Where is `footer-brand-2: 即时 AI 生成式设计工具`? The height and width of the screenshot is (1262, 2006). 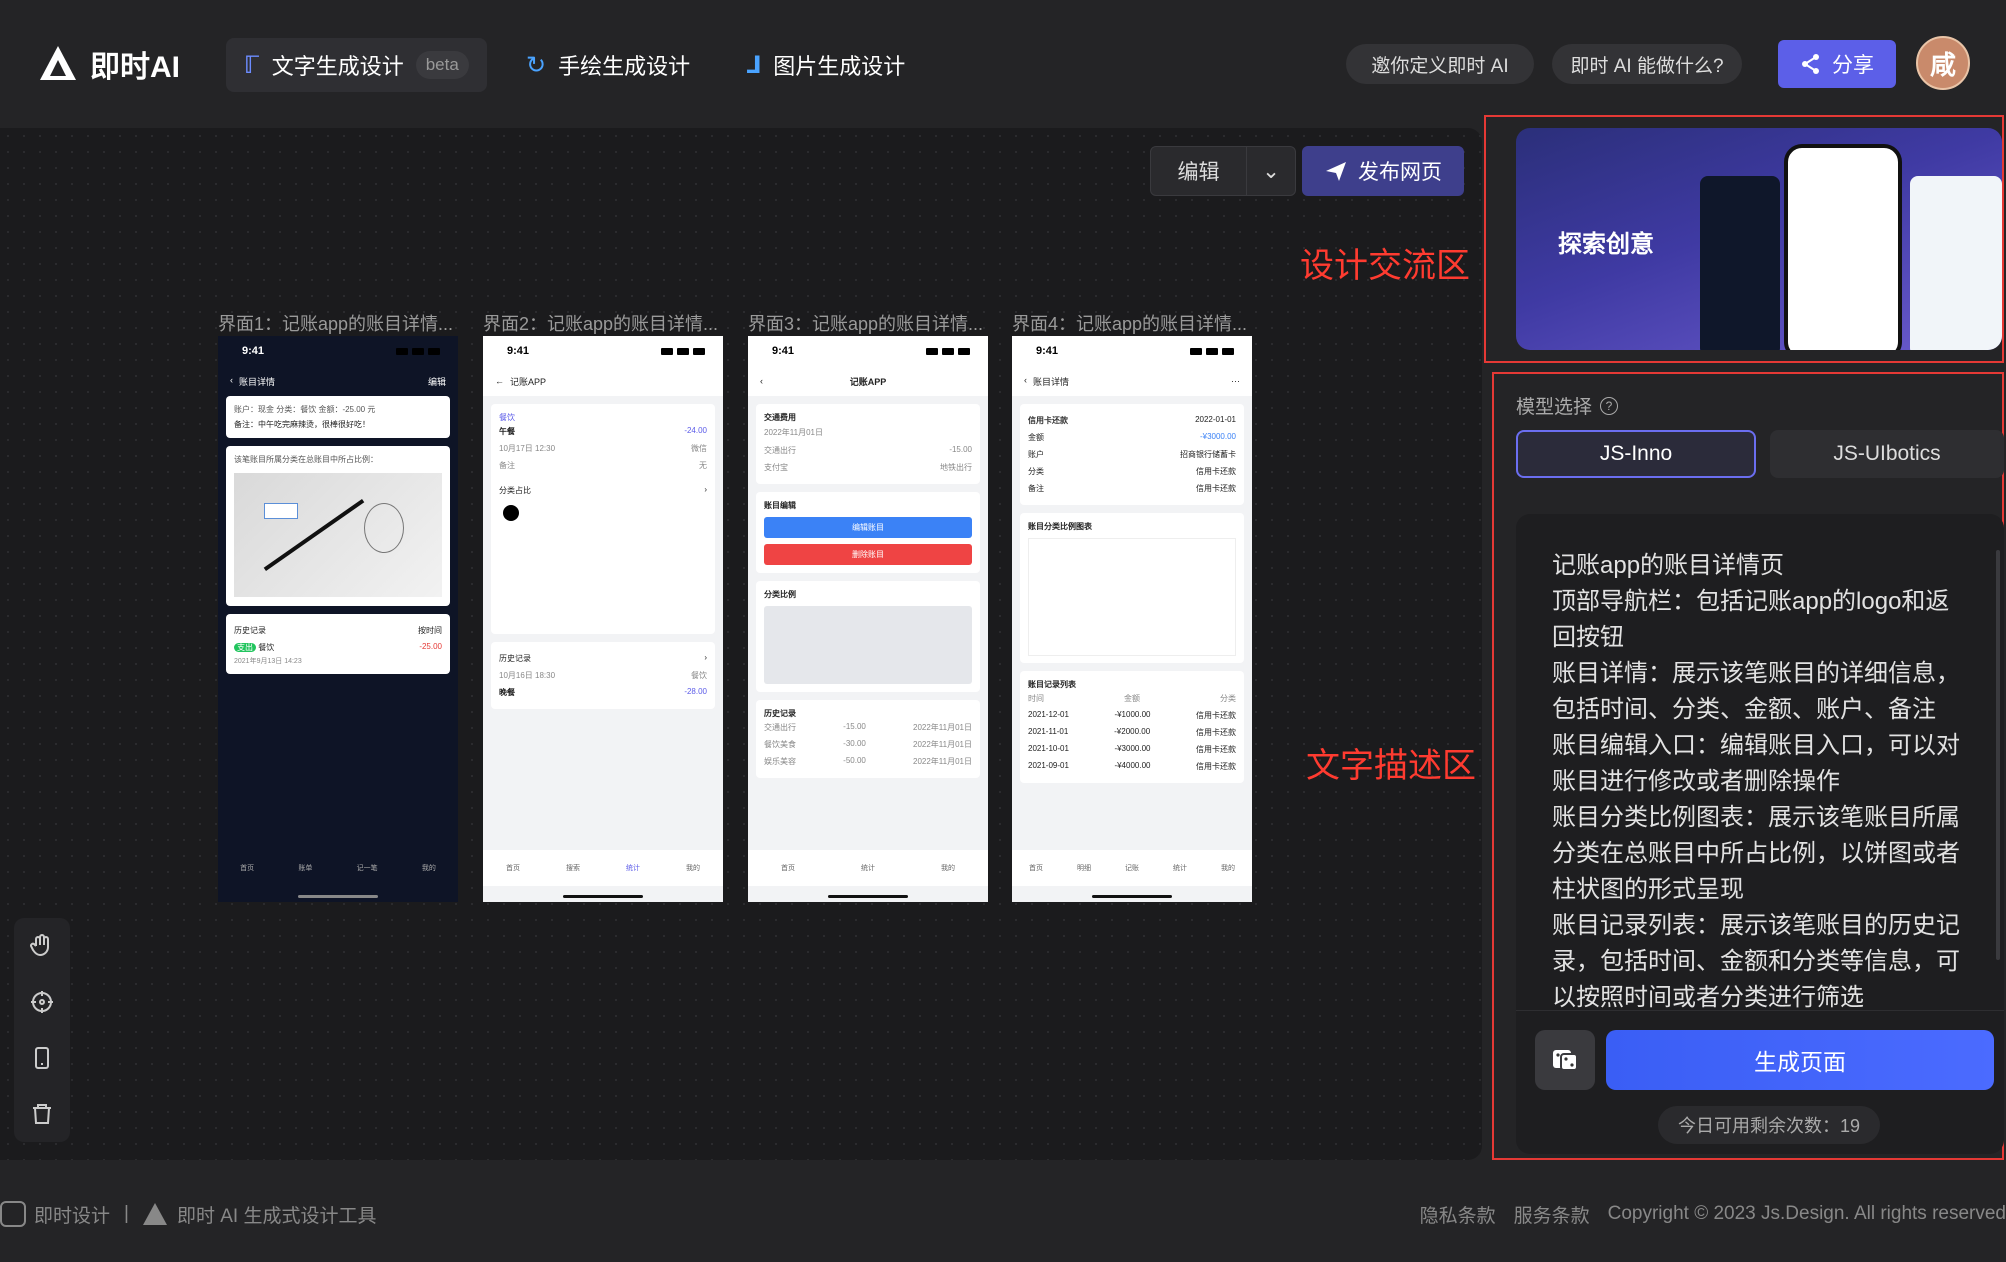 footer-brand-2: 即时 AI 生成式设计工具 is located at coordinates (277, 1214).